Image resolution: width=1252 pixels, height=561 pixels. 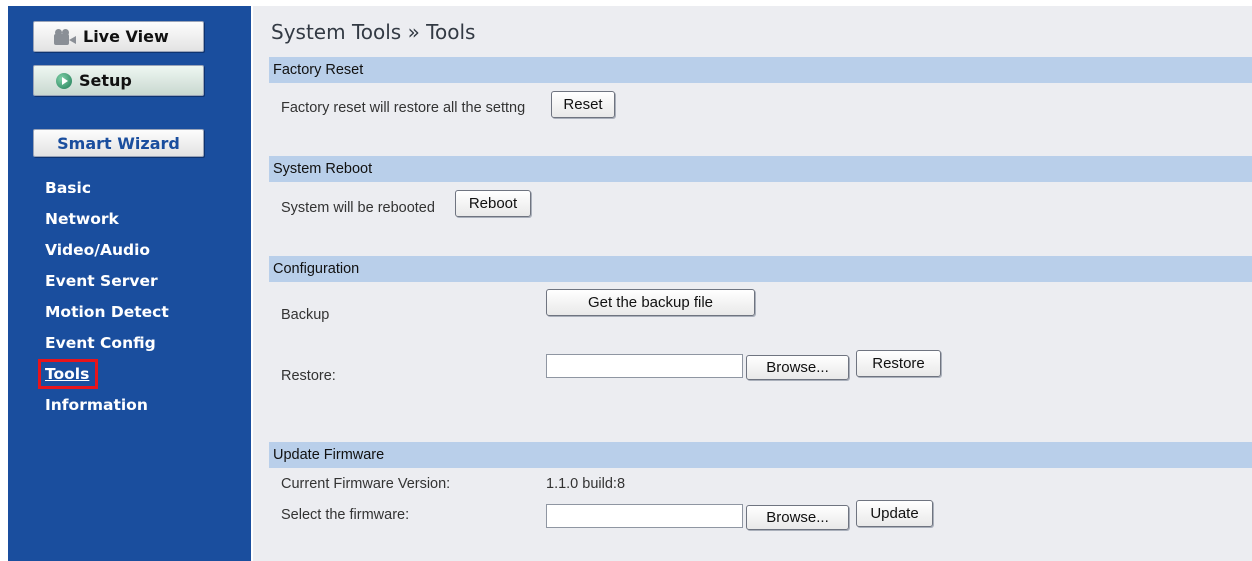 What do you see at coordinates (107, 191) in the screenshot?
I see `sidebar-item-basic: Basic` at bounding box center [107, 191].